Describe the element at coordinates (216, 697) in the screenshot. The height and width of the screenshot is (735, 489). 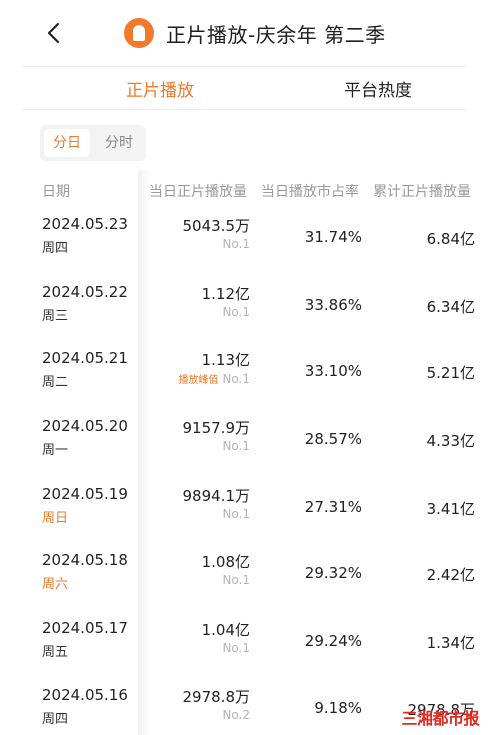
I see `daily-plays-value: 2978.8万` at that location.